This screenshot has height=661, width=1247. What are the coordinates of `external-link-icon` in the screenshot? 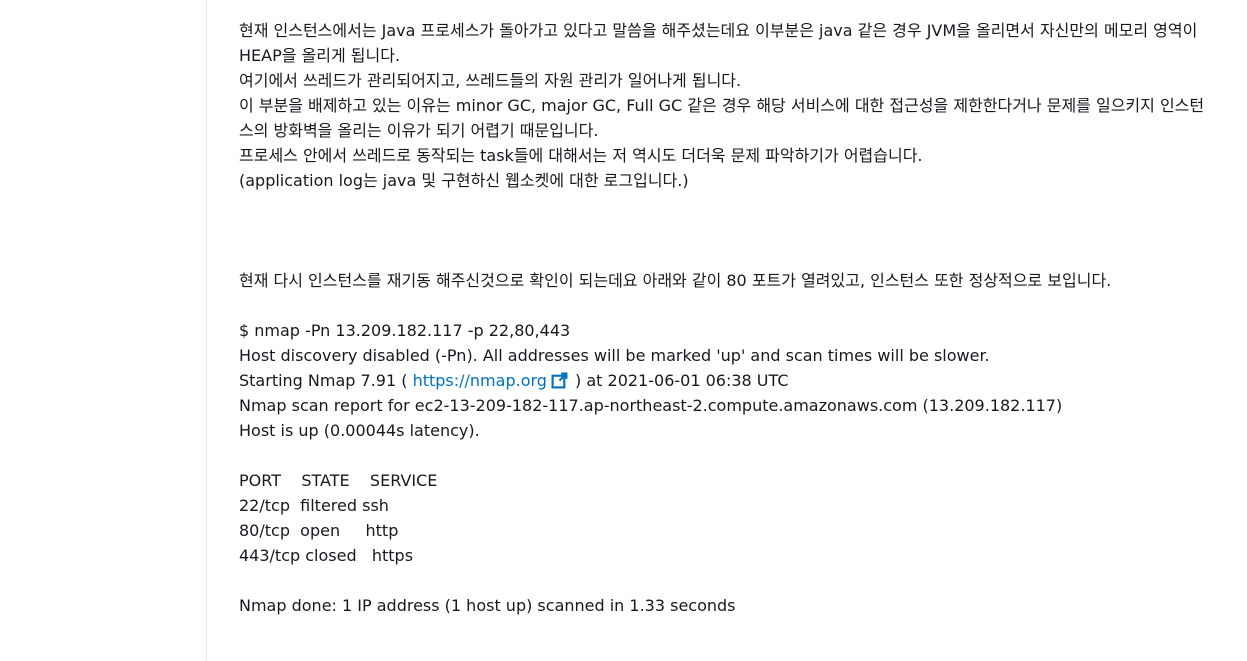 It's located at (559, 380).